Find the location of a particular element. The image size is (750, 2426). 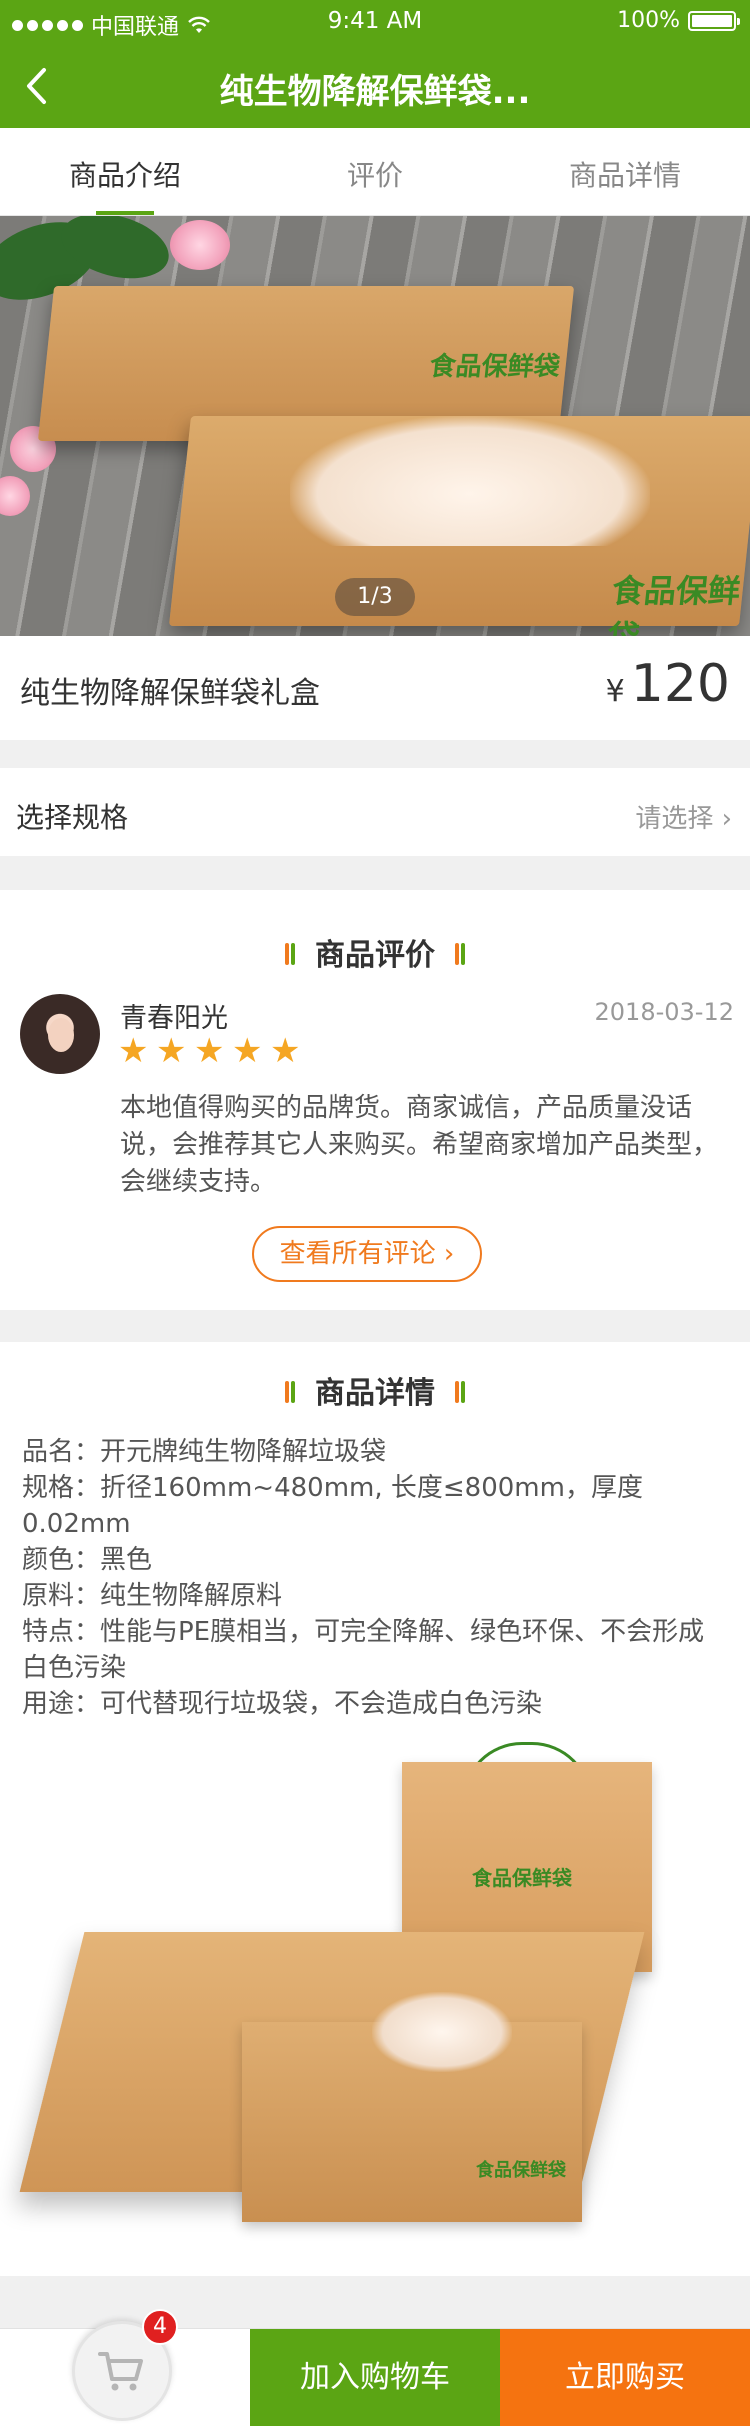

reviews-heading-text: 商品评价 is located at coordinates (375, 955).